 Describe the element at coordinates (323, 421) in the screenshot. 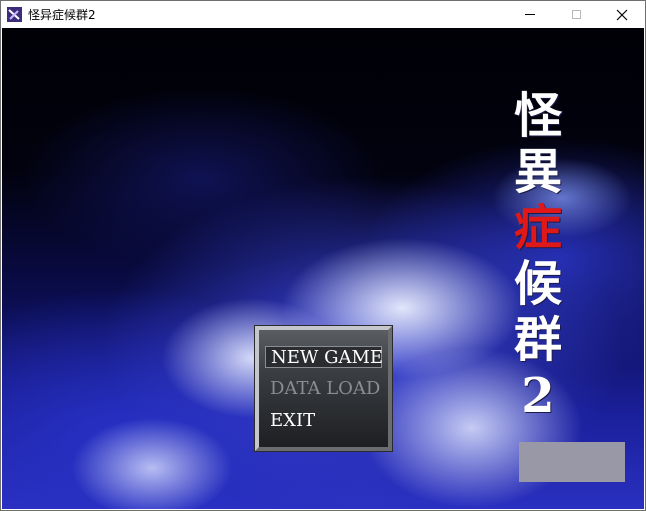

I see `menu-item-exit: EXIT` at that location.